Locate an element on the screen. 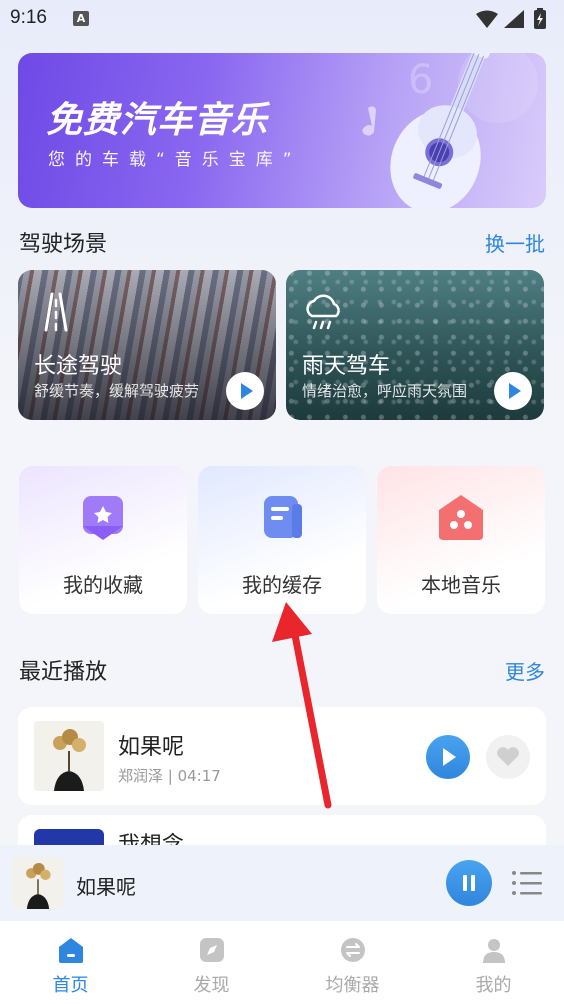 This screenshot has height=1004, width=564. refresh-batch-link: 换一批 is located at coordinates (515, 242).